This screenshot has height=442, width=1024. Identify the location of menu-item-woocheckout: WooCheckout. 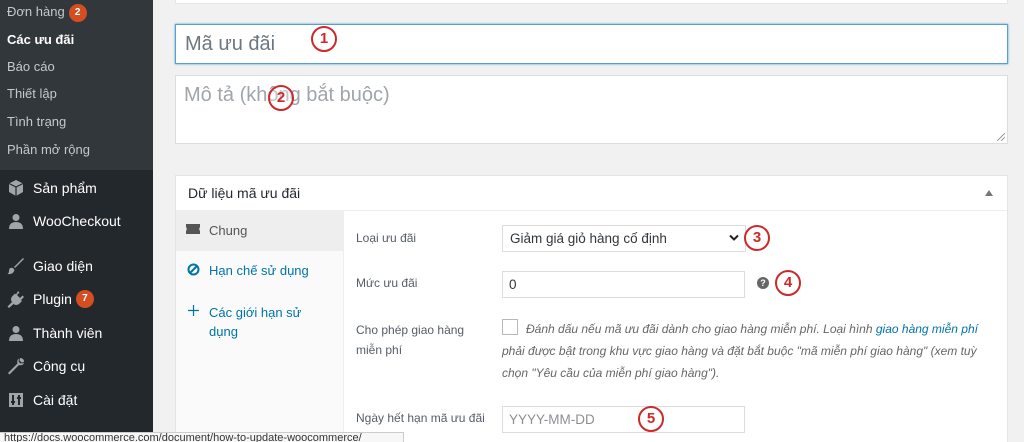
(76, 221).